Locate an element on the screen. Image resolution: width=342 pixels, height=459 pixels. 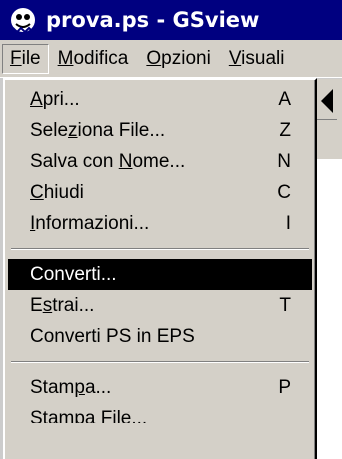
menu-bar: File Modifica Opzioni Visuali is located at coordinates (171, 59).